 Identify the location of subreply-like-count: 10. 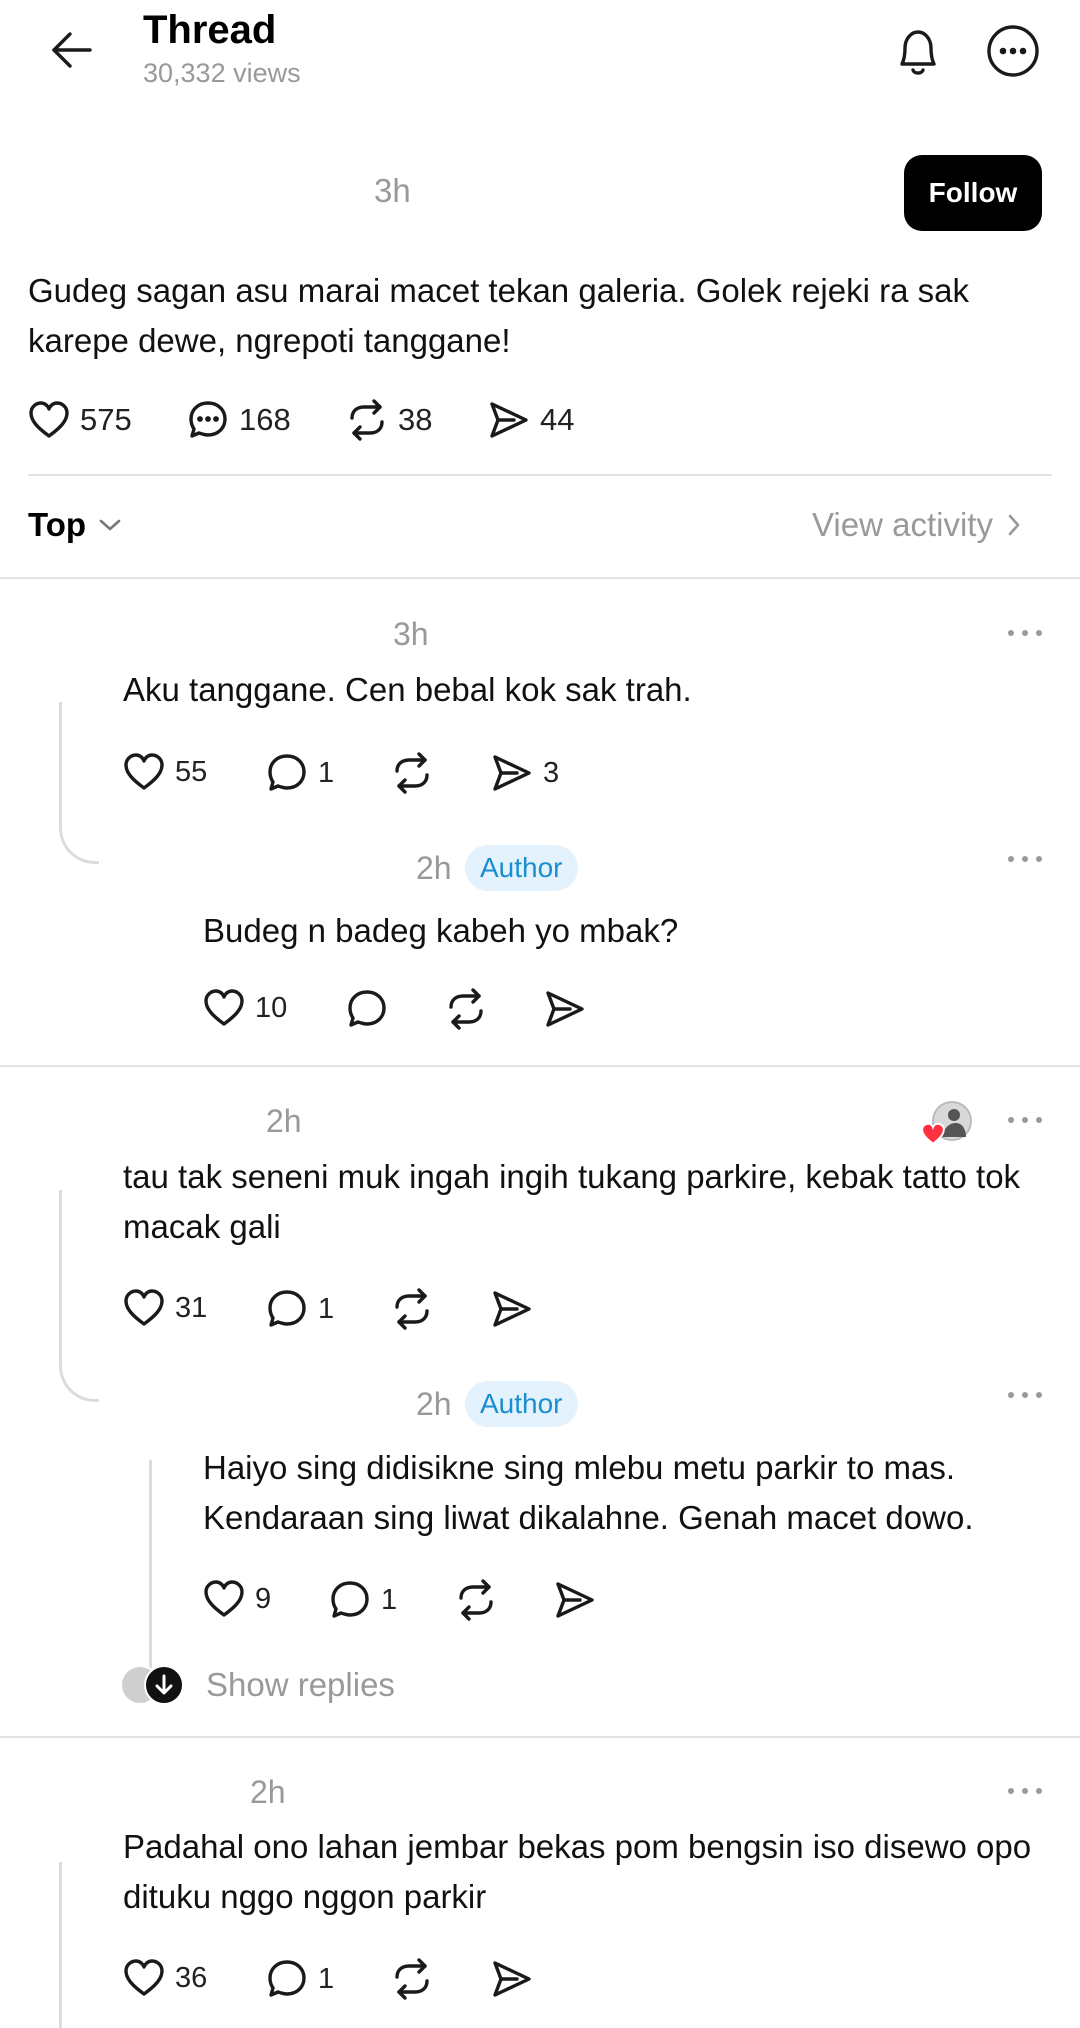
(271, 1007).